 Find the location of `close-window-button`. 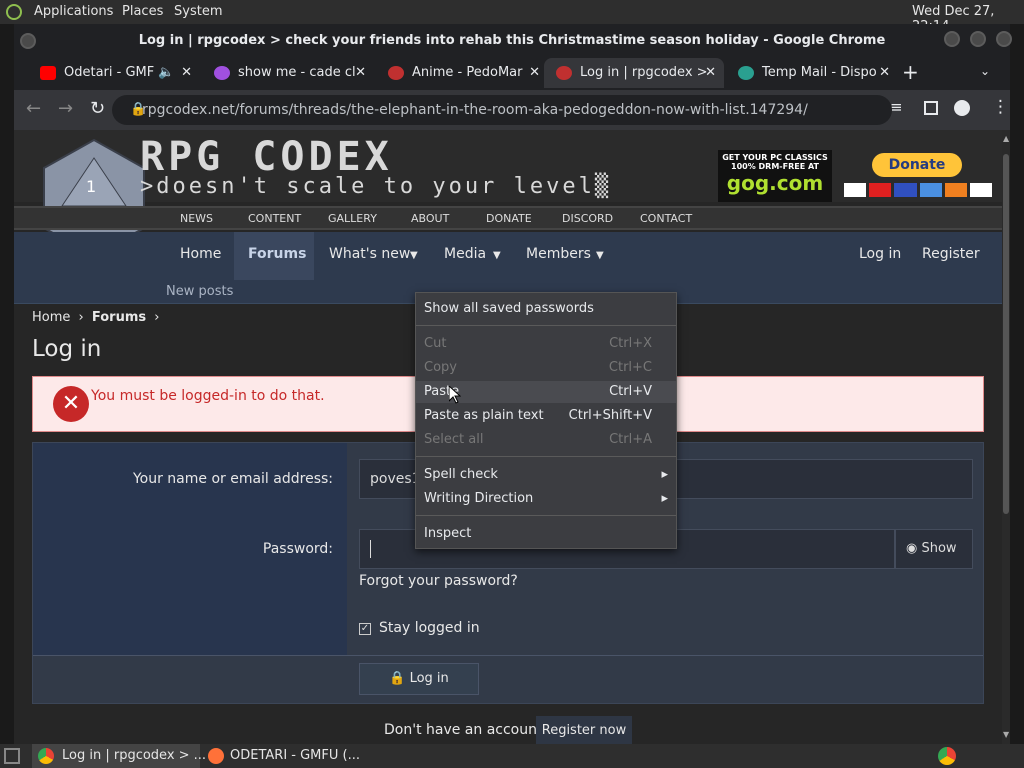

close-window-button is located at coordinates (1004, 39).